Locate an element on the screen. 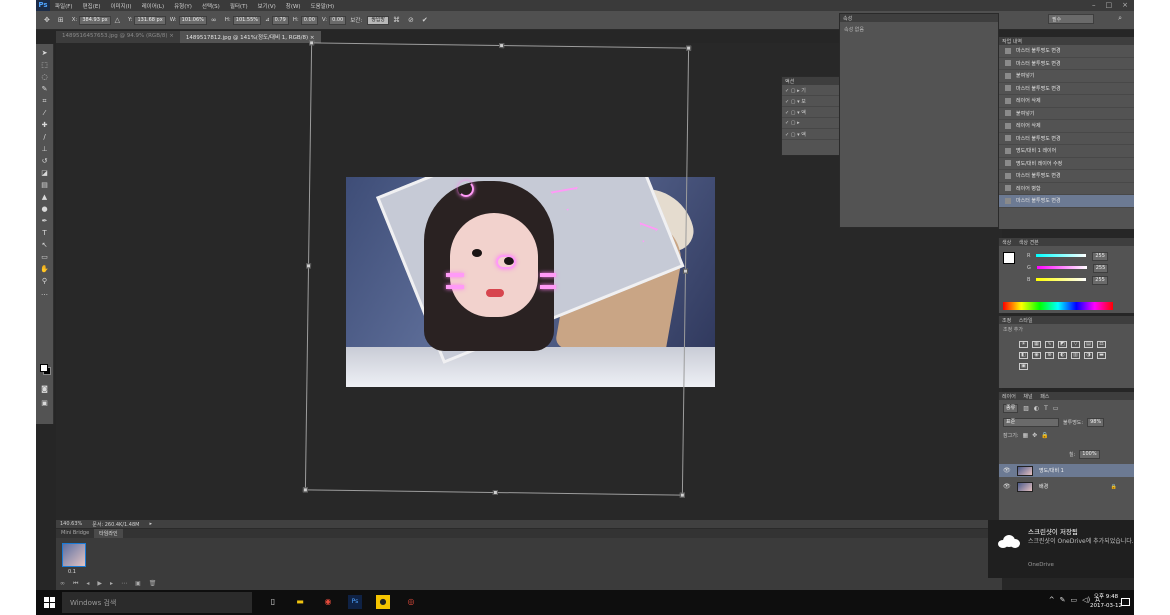 The height and width of the screenshot is (615, 1170). brightness-icon: ☀ is located at coordinates (1023, 344).